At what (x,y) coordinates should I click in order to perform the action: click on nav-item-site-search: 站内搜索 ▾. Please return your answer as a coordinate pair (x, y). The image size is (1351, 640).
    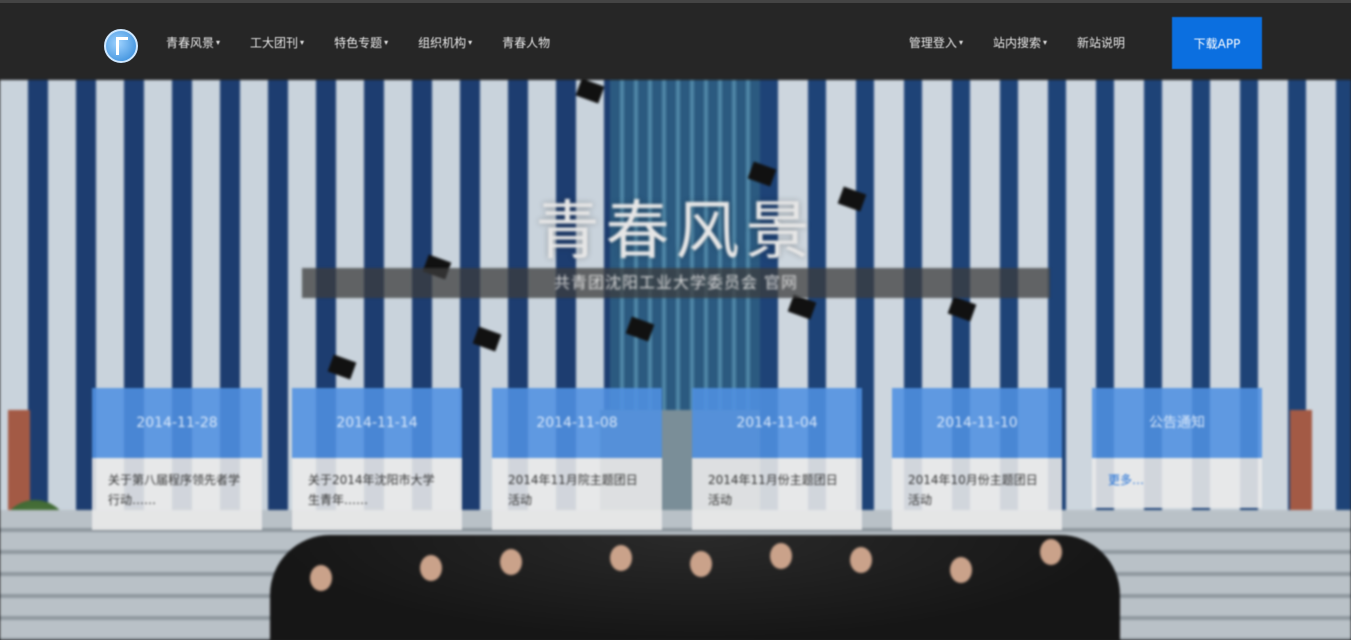
    Looking at the image, I should click on (1020, 43).